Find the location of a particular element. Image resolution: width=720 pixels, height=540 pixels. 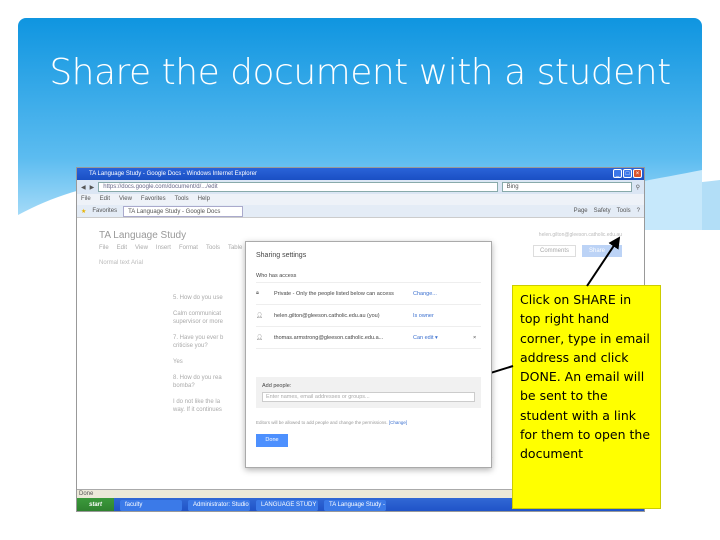

menu-help: Help is located at coordinates (204, 199).